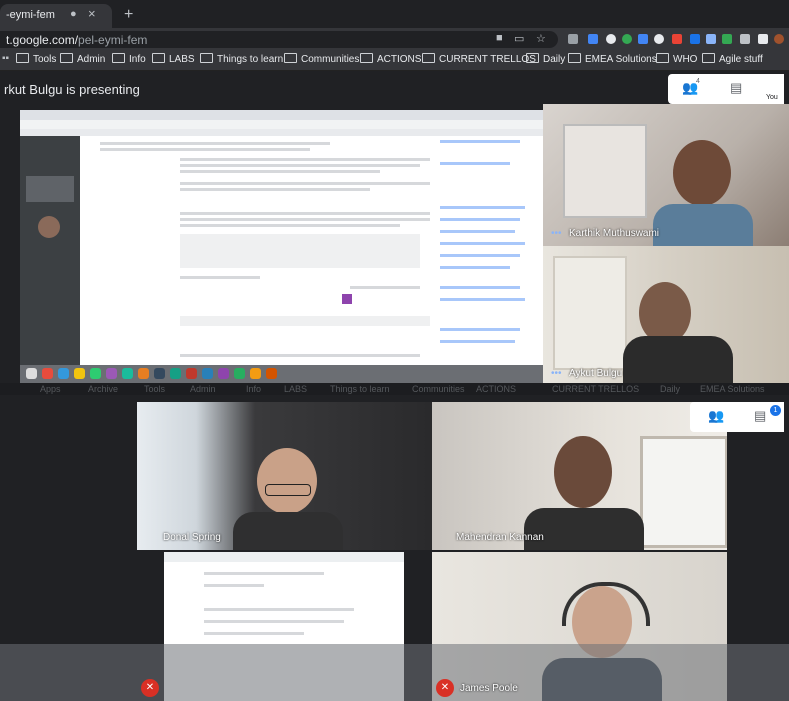 The height and width of the screenshot is (701, 789). What do you see at coordinates (279, 39) in the screenshot?
I see `address-bar: t.google.com/pel-eymi-fem ■ ▭ ☆` at bounding box center [279, 39].